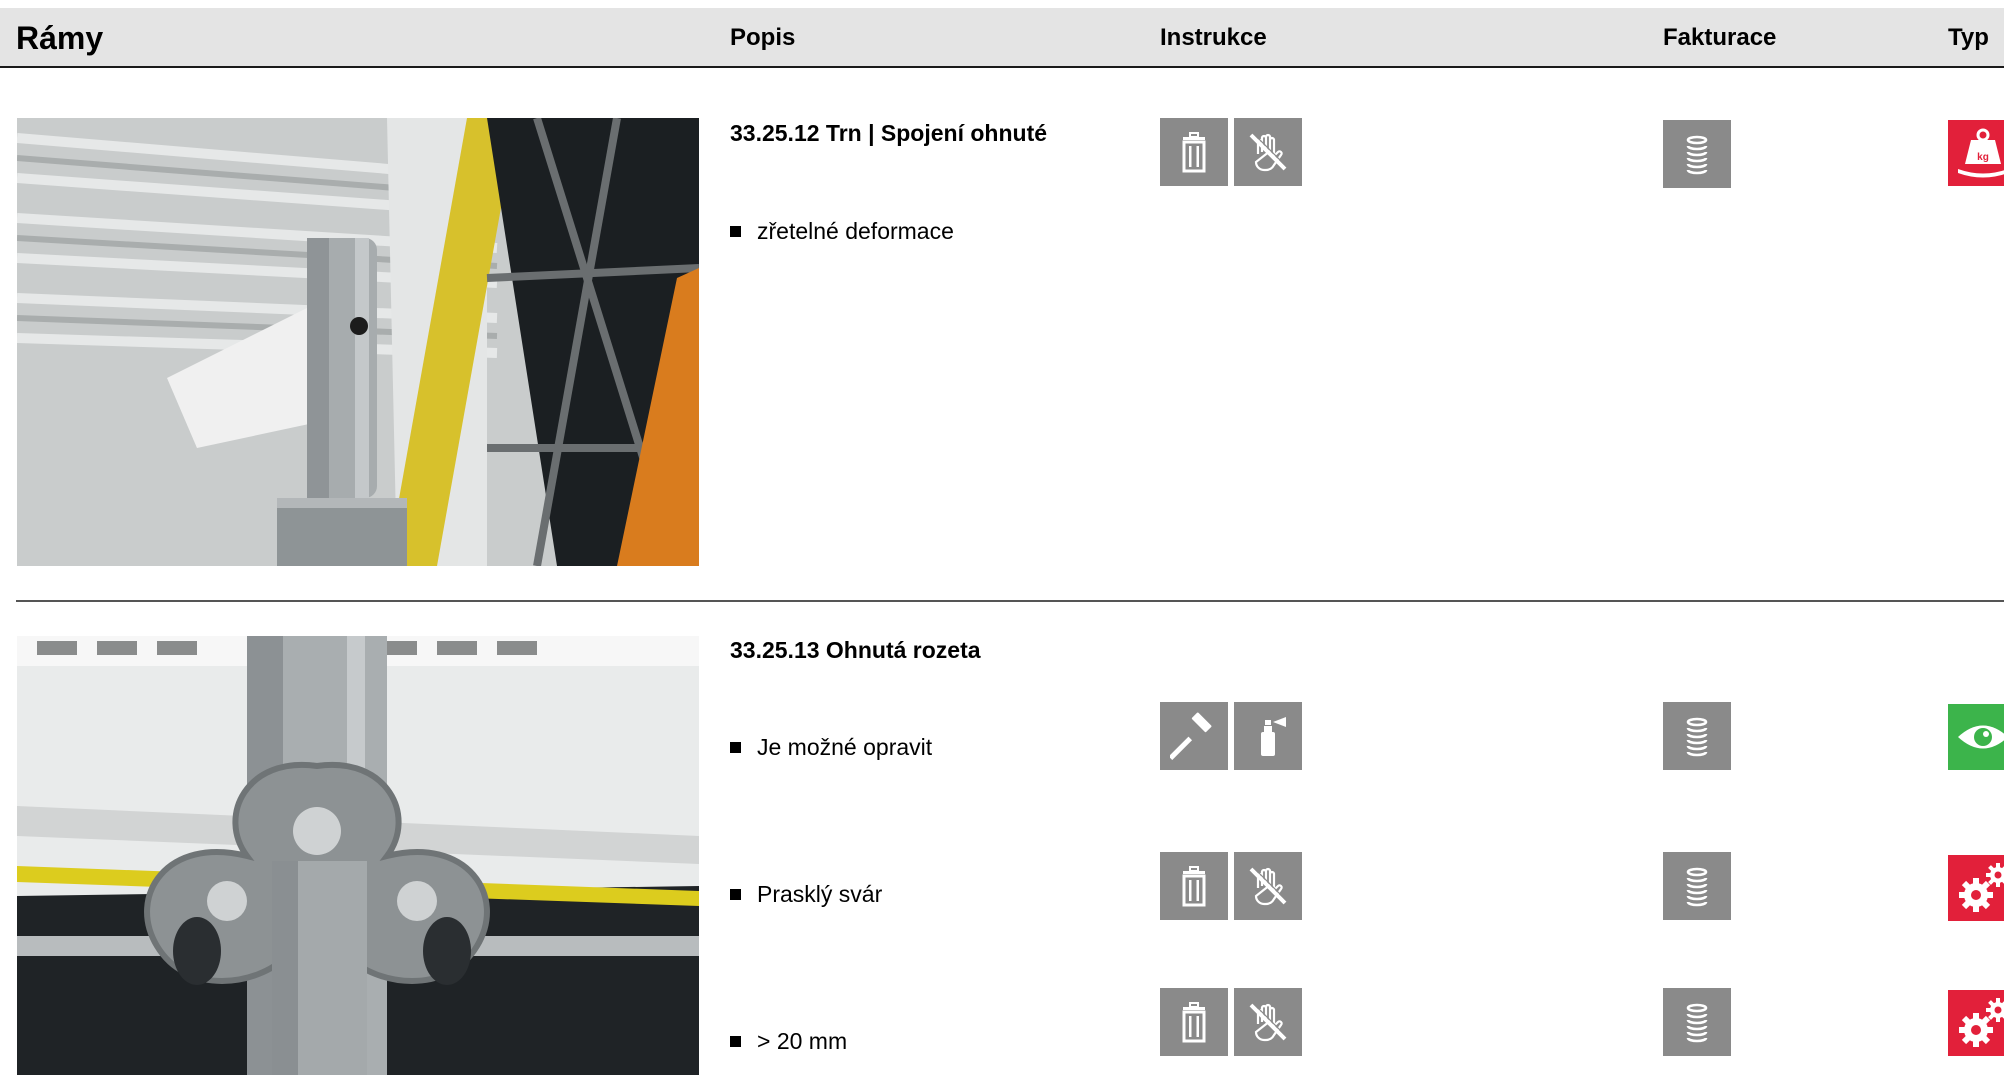 The image size is (2004, 1075). Describe the element at coordinates (60, 38) in the screenshot. I see `page-title: Rámy` at that location.